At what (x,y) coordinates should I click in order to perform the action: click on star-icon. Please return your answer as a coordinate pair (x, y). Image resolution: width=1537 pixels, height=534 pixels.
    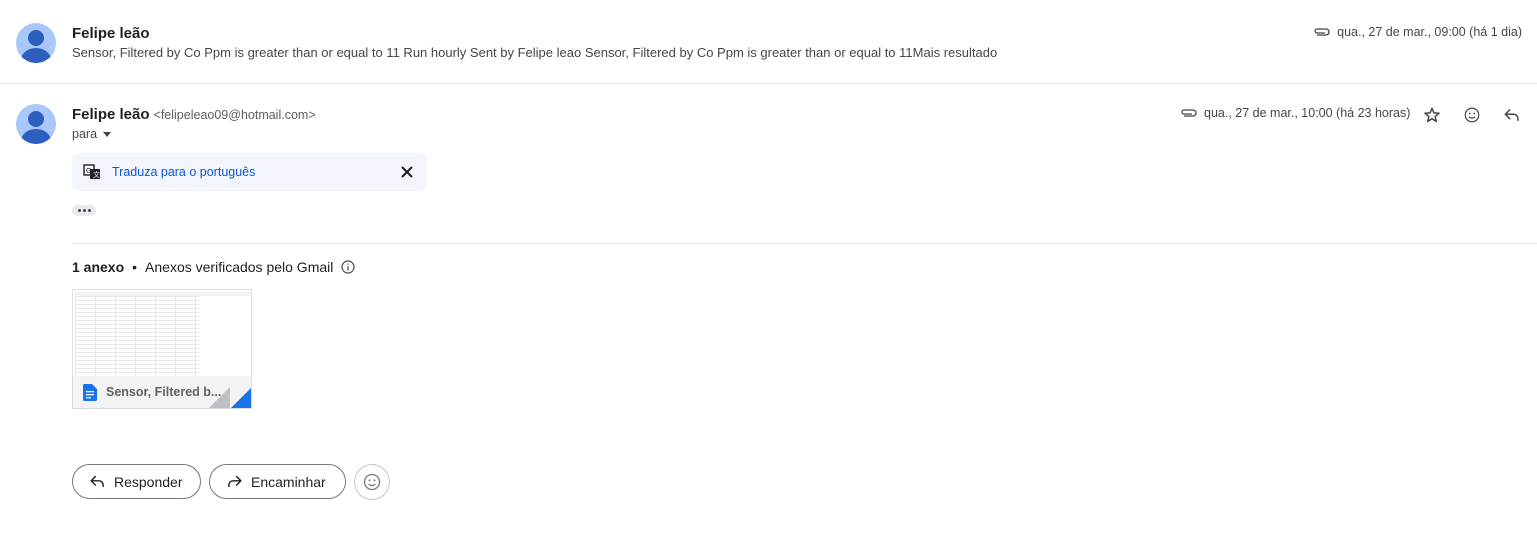
    Looking at the image, I should click on (1432, 115).